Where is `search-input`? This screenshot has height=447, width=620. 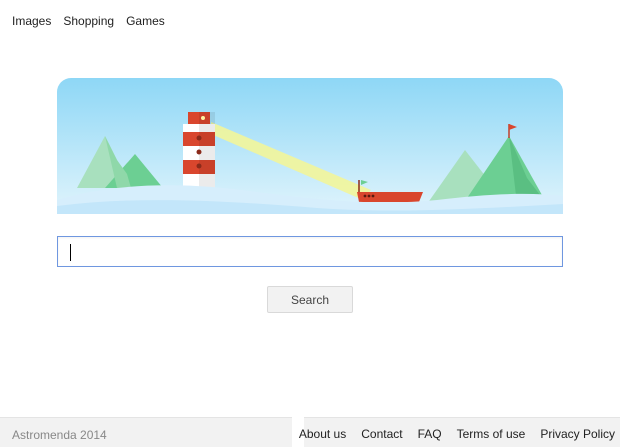
search-input is located at coordinates (310, 251).